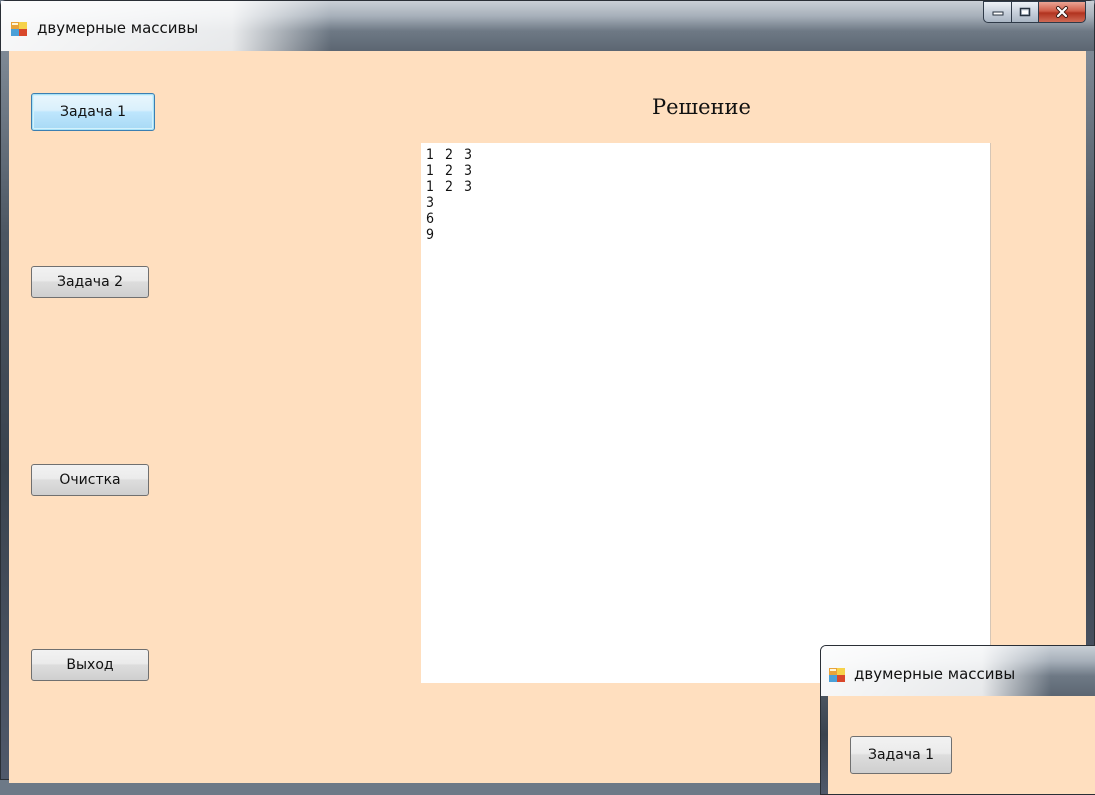  I want to click on output-line: 9, so click(708, 235).